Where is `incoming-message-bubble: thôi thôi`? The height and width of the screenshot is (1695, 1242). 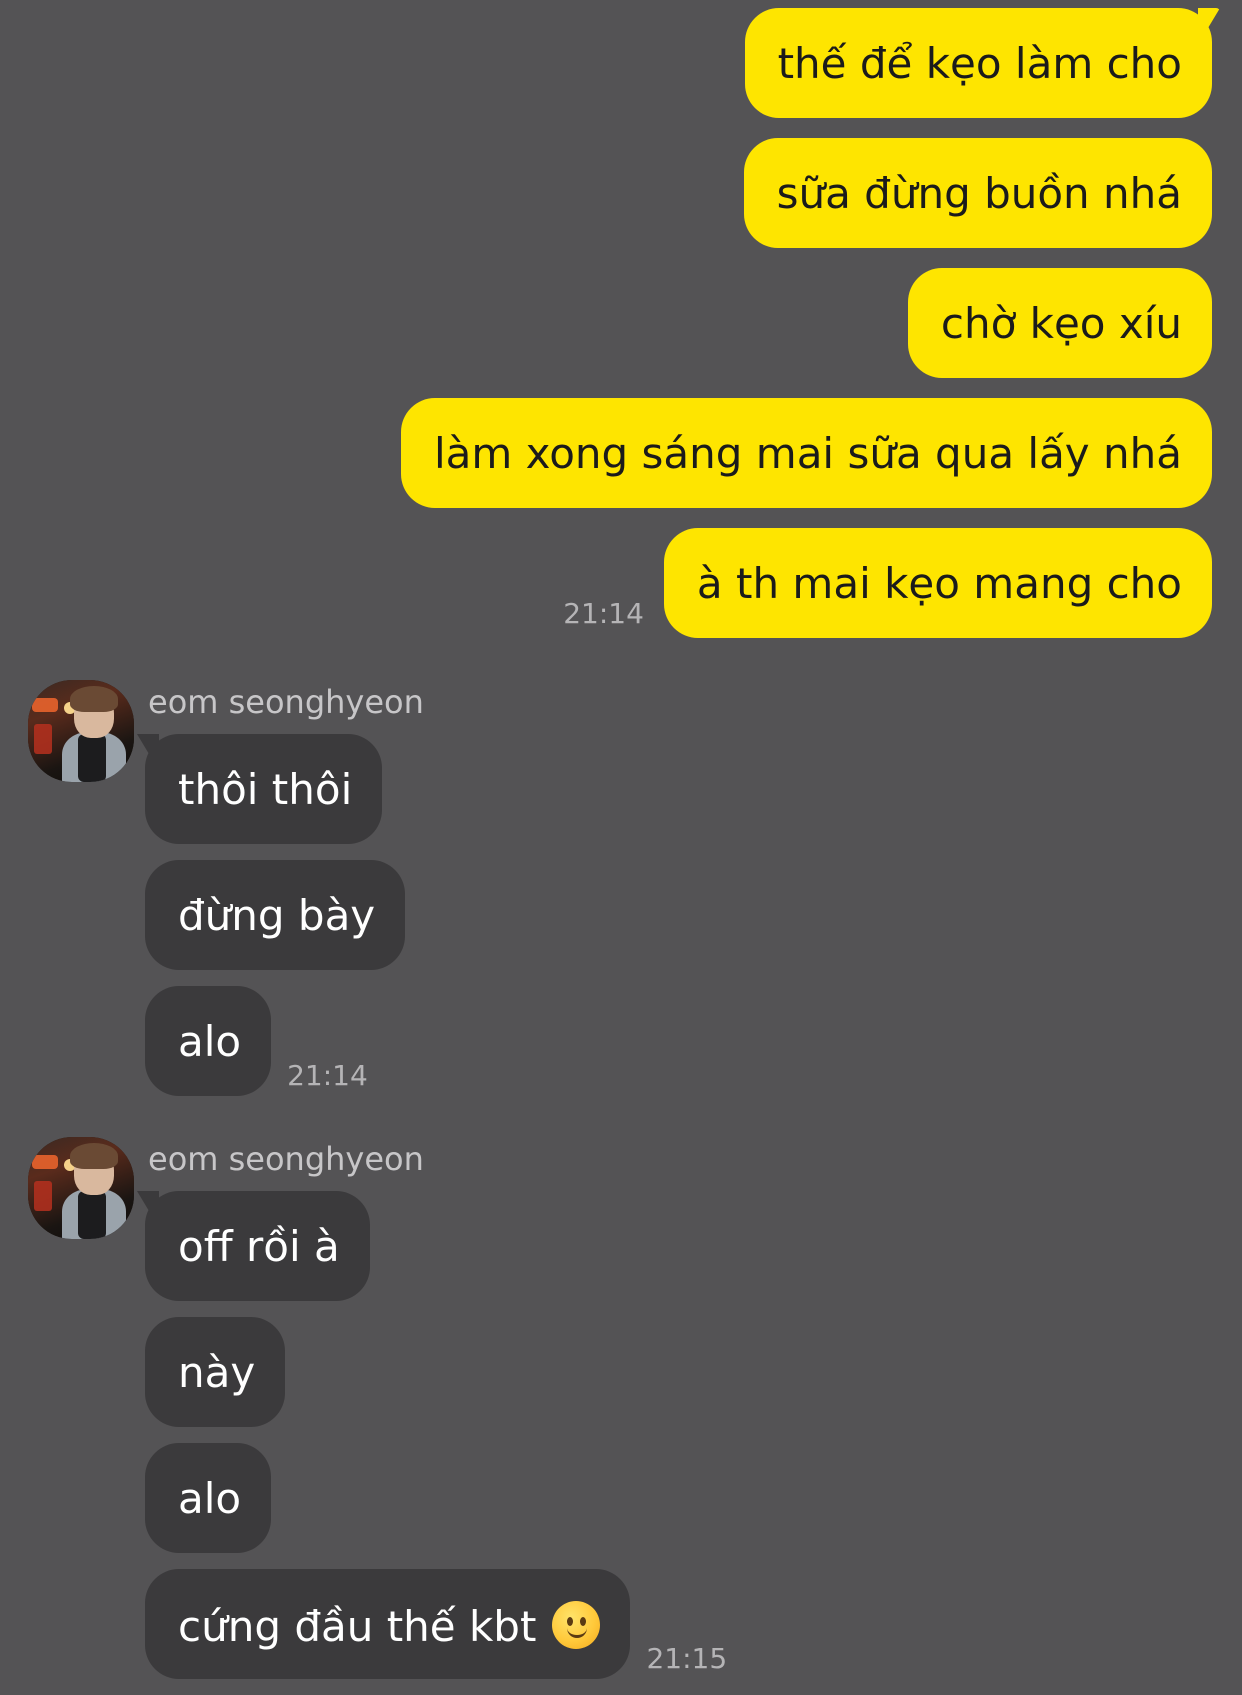
incoming-message-bubble: thôi thôi is located at coordinates (264, 789).